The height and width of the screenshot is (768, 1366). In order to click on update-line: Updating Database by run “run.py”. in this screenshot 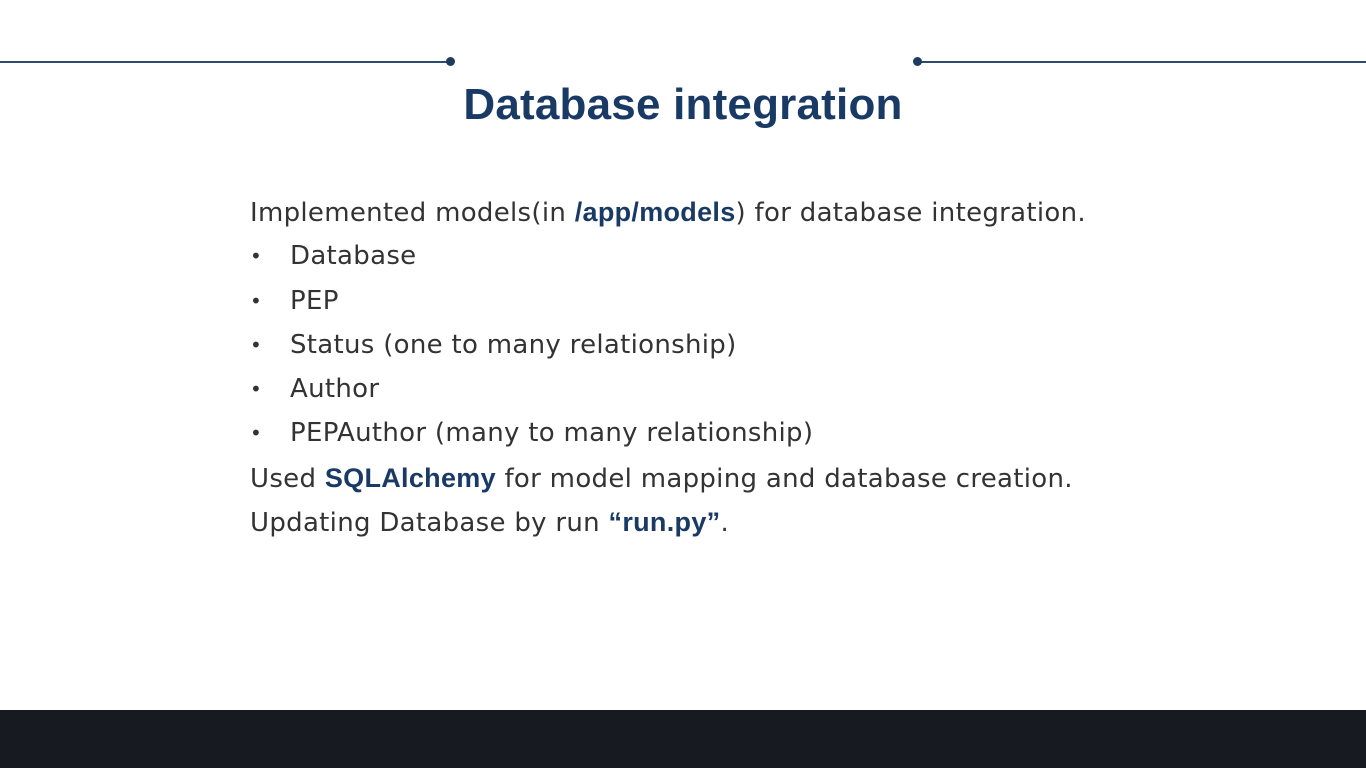, I will do `click(730, 522)`.